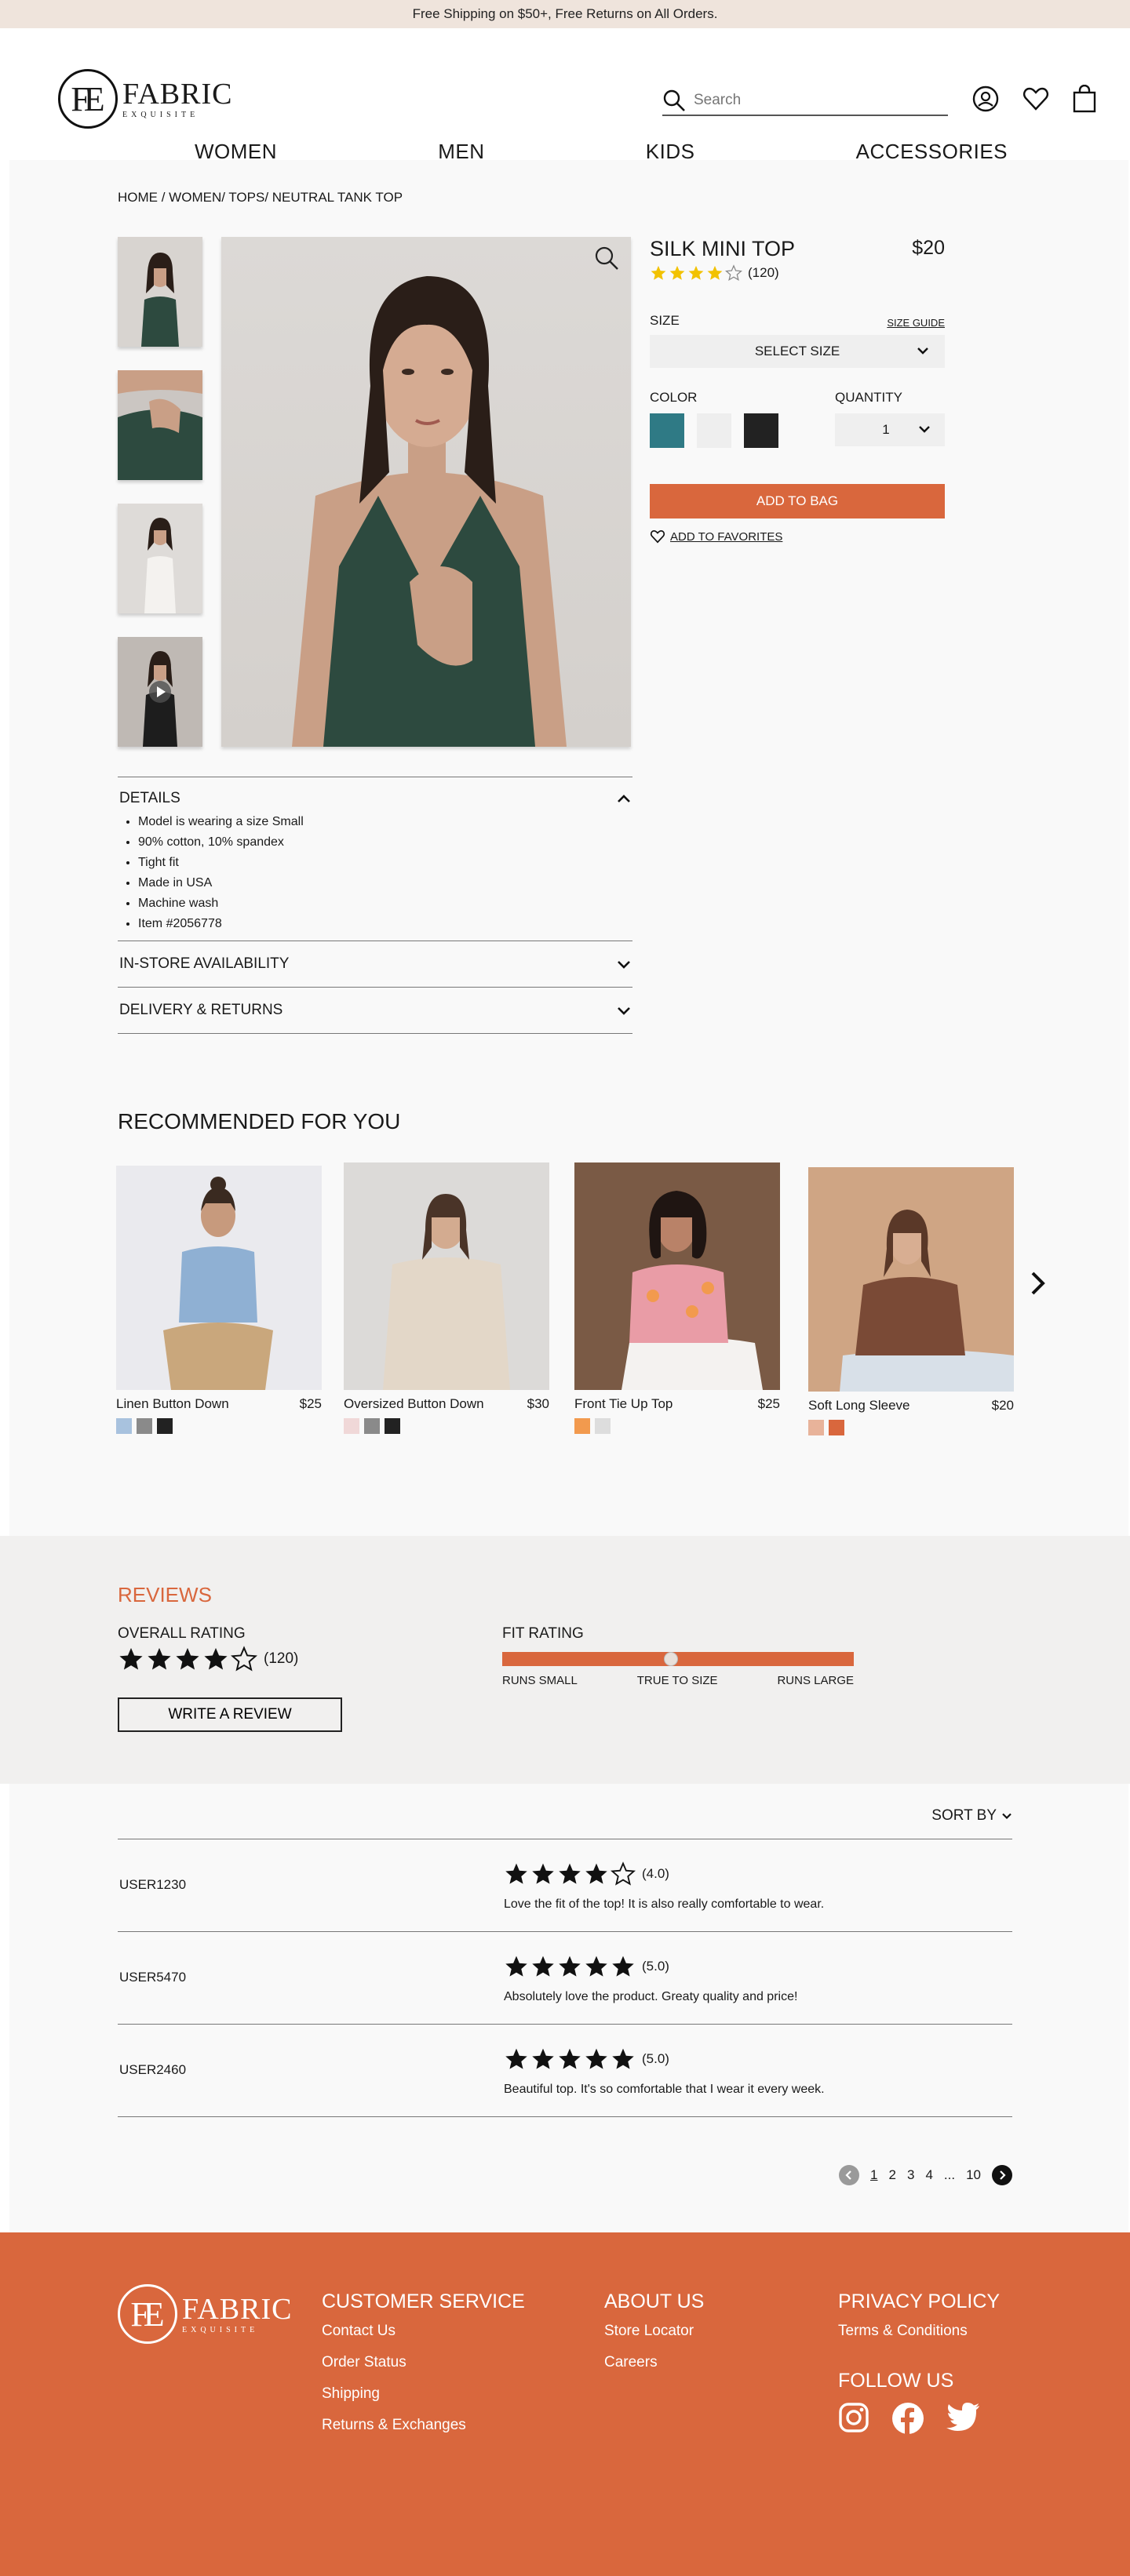 This screenshot has height=2576, width=1130. What do you see at coordinates (606, 258) in the screenshot?
I see `zoom-icon` at bounding box center [606, 258].